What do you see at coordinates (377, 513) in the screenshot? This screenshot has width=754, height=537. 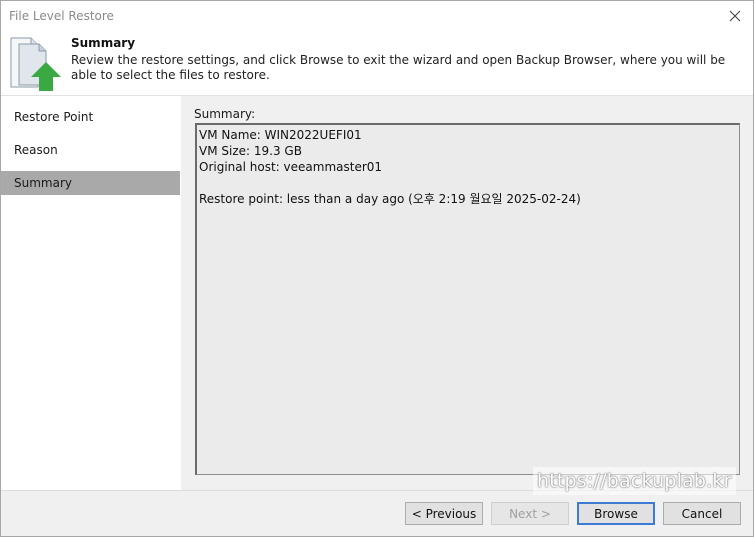 I see `wizard-footer: < Previous Next > Browse Cancel` at bounding box center [377, 513].